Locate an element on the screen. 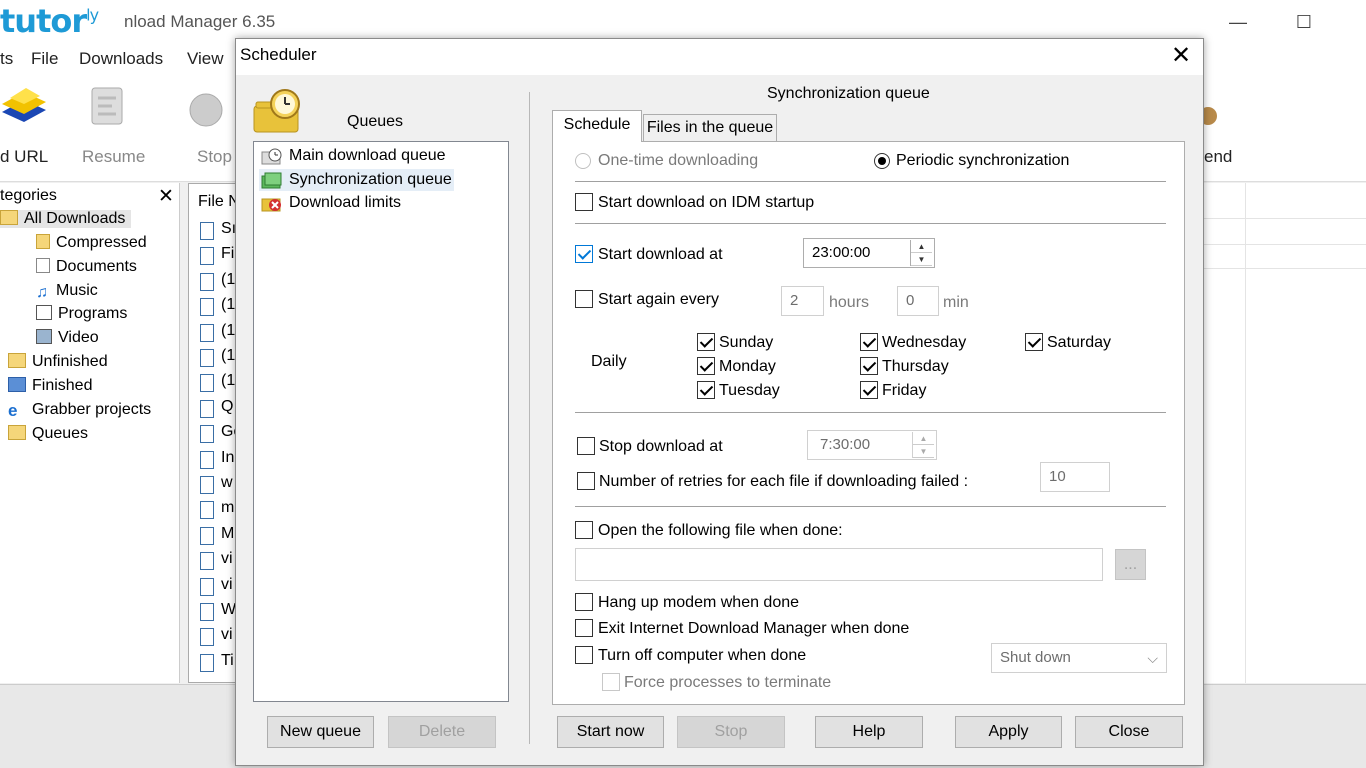 The height and width of the screenshot is (768, 1366). hang-up-checkbox is located at coordinates (584, 602).